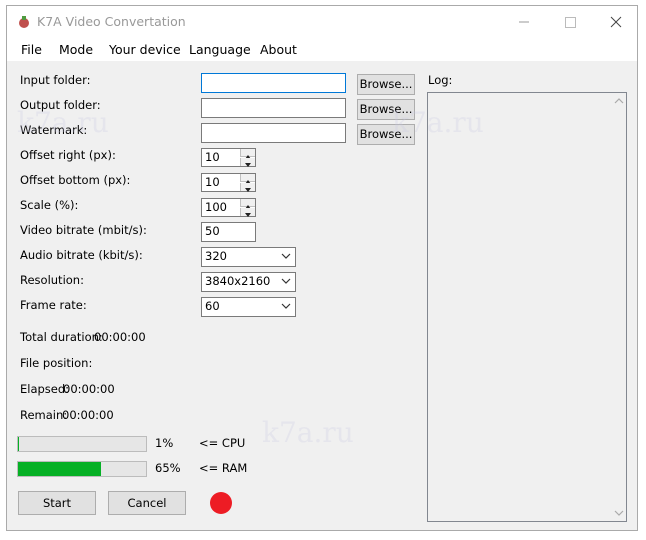 The image size is (646, 540). What do you see at coordinates (228, 182) in the screenshot?
I see `offset-bottom-stepper: 10` at bounding box center [228, 182].